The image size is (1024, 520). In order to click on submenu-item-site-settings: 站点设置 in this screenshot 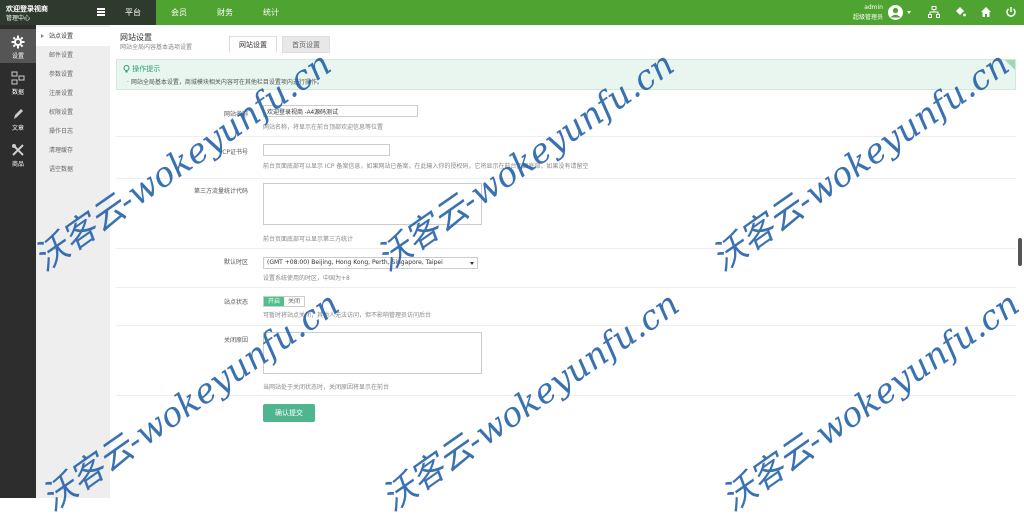, I will do `click(73, 36)`.